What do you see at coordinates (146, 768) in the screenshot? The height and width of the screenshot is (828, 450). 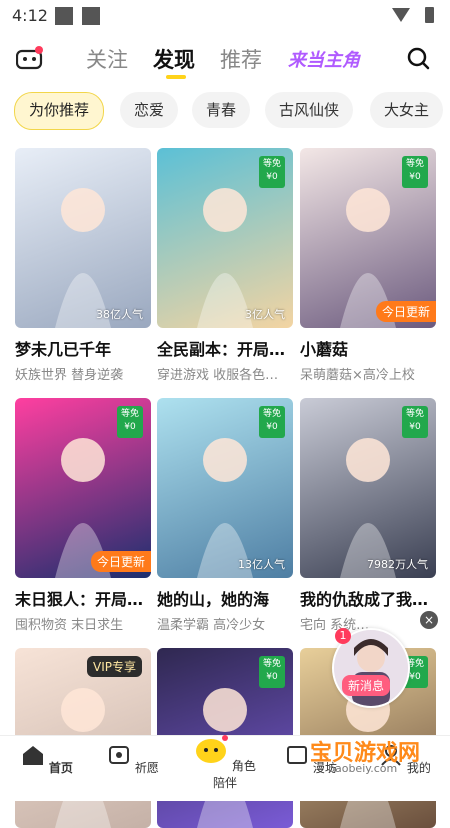 I see `nav-wish-label: 祈愿` at bounding box center [146, 768].